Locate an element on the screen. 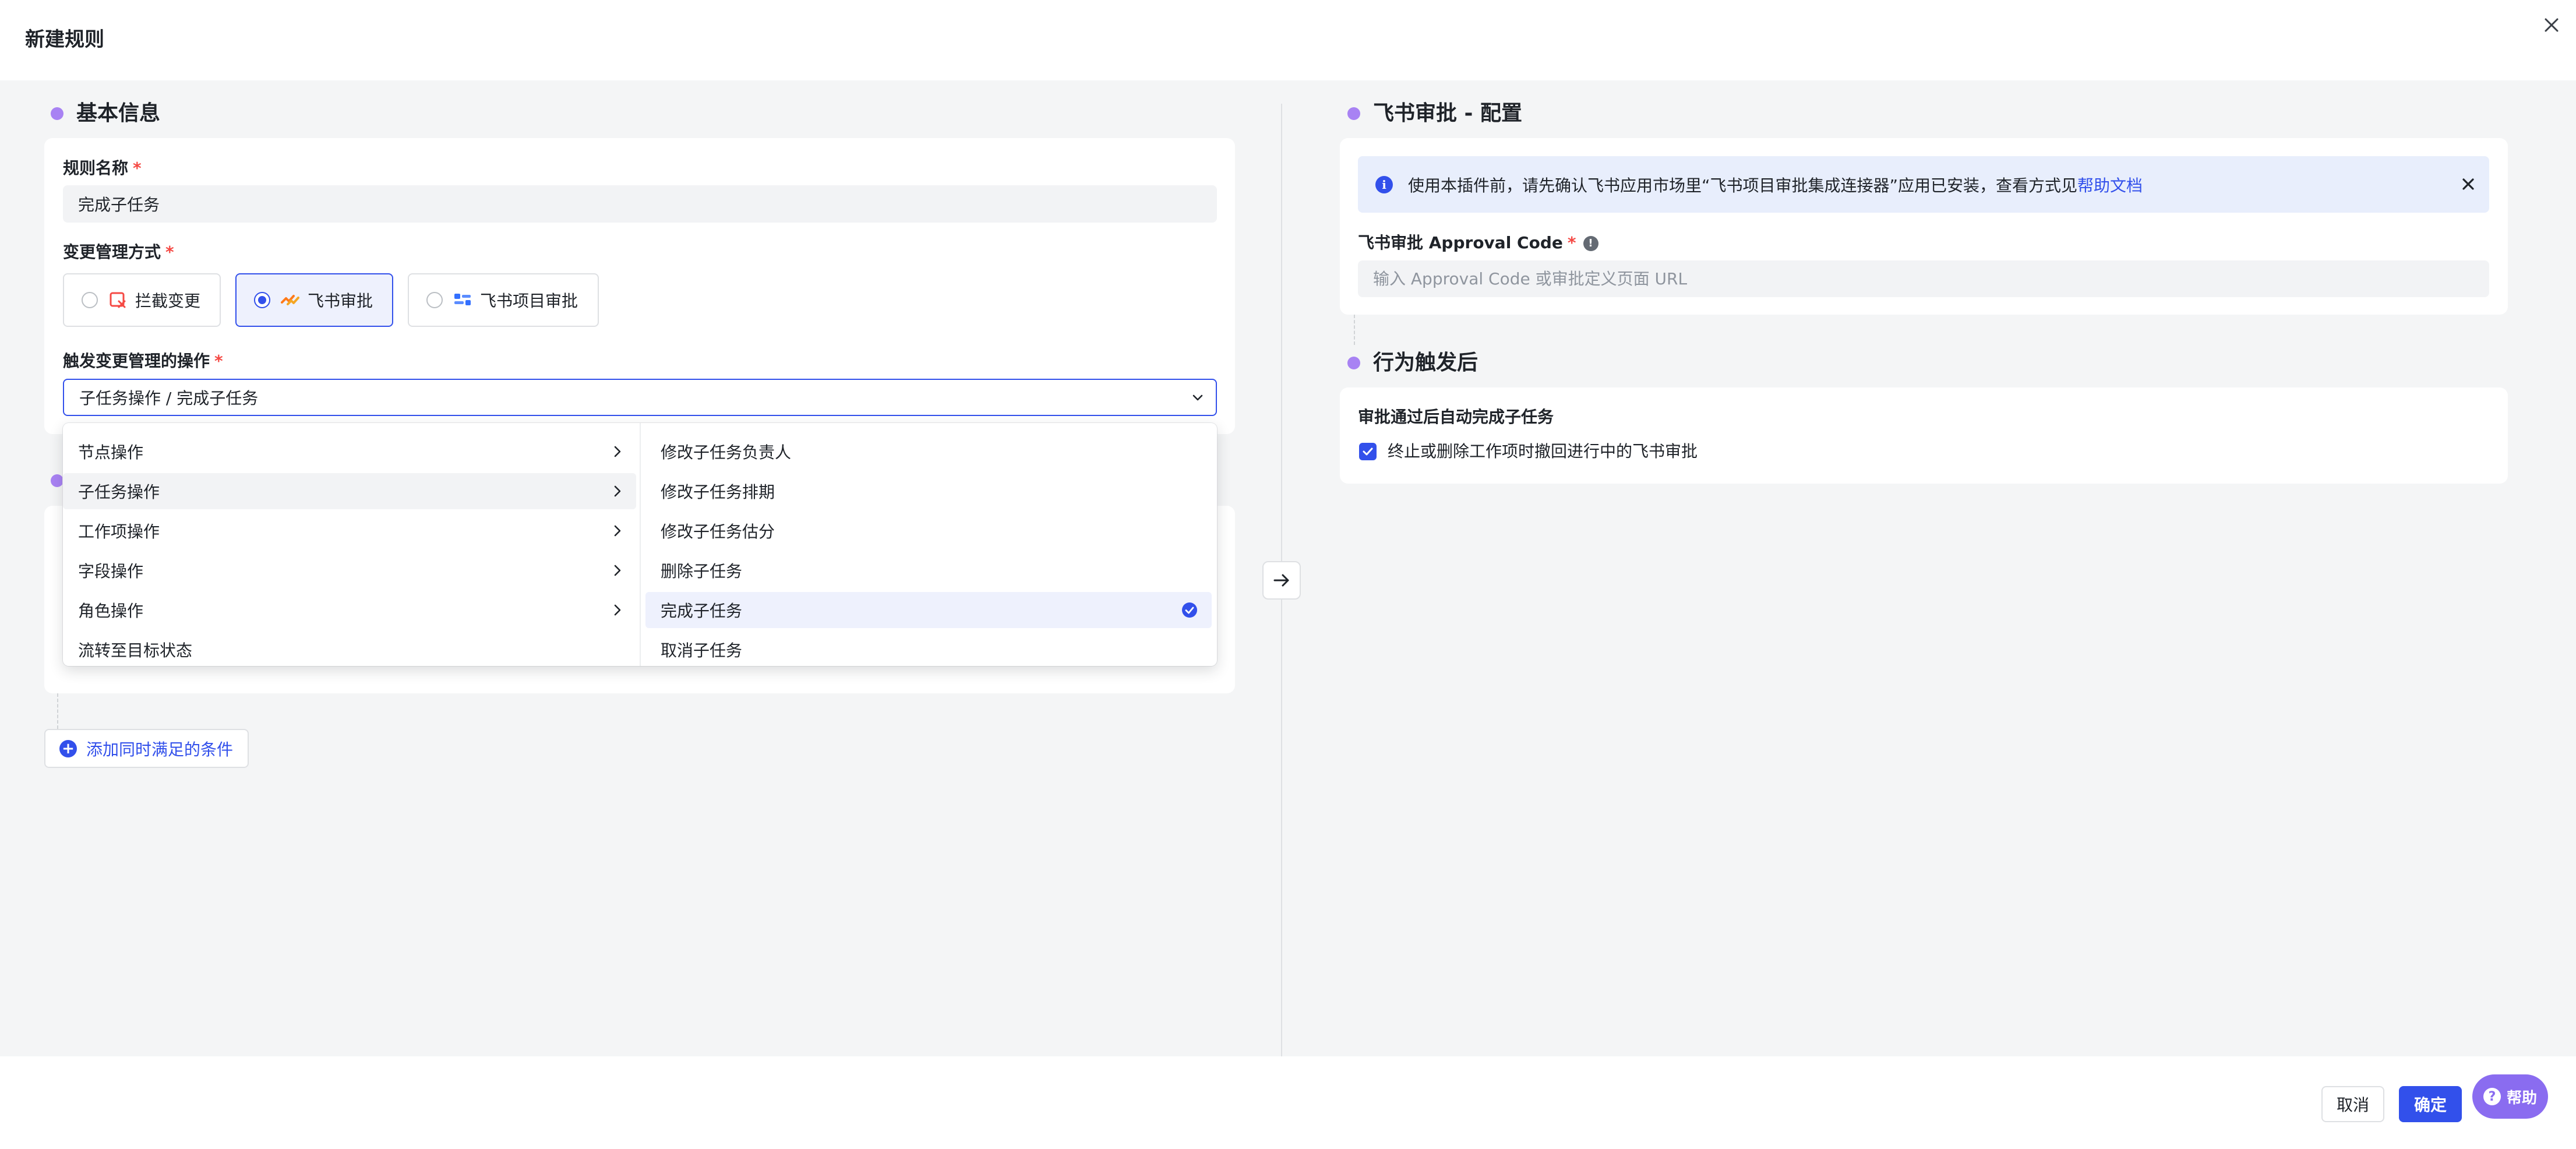  section-title: 基本信息 is located at coordinates (119, 113).